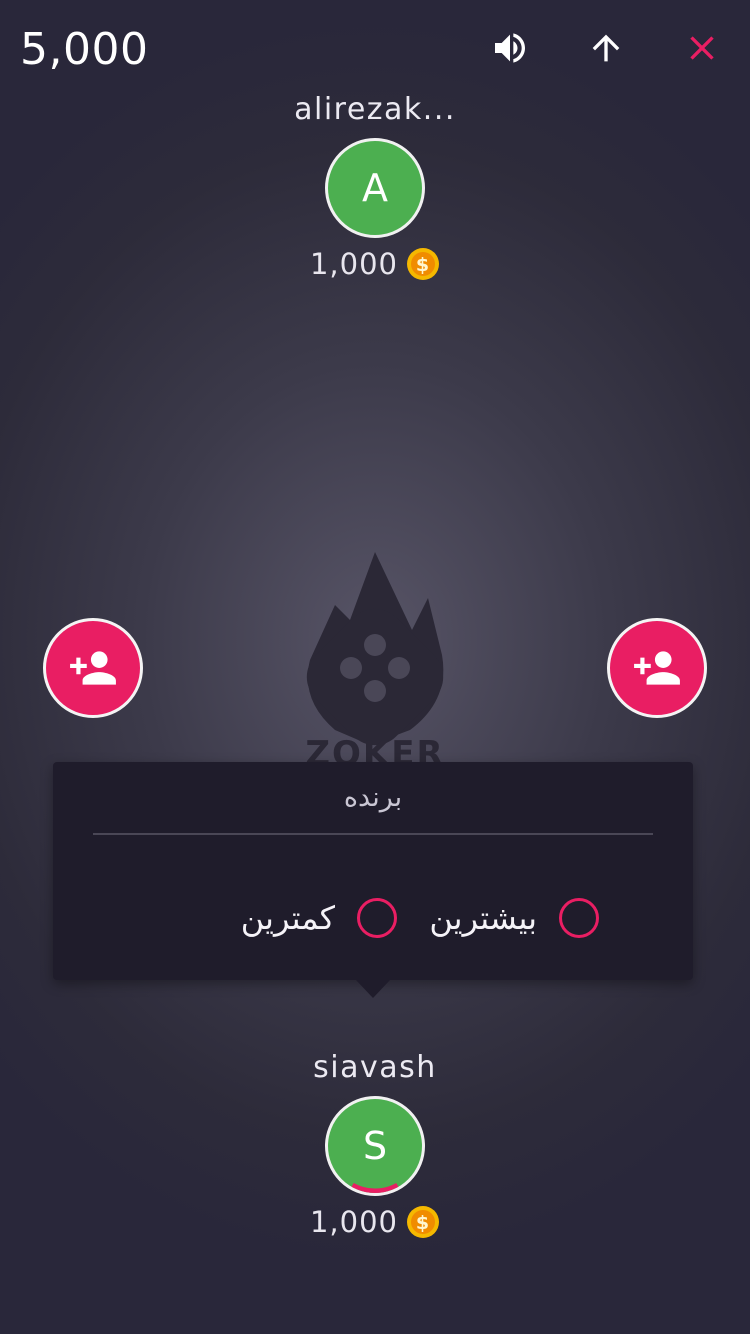 This screenshot has height=1334, width=750. What do you see at coordinates (483, 918) in the screenshot?
I see `option-label: بیشترین` at bounding box center [483, 918].